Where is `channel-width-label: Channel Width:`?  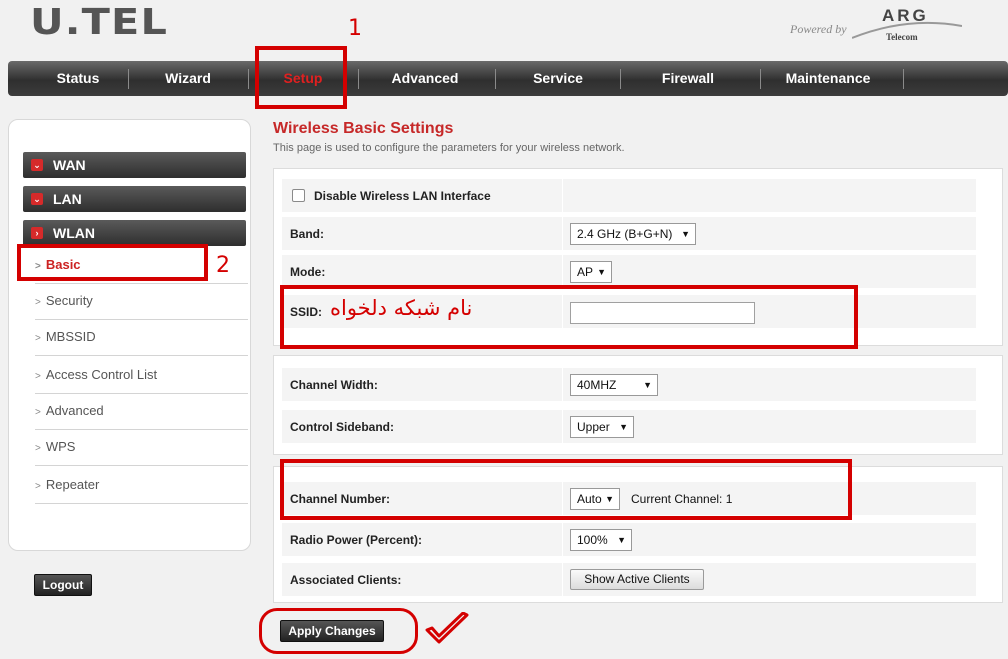 channel-width-label: Channel Width: is located at coordinates (334, 385).